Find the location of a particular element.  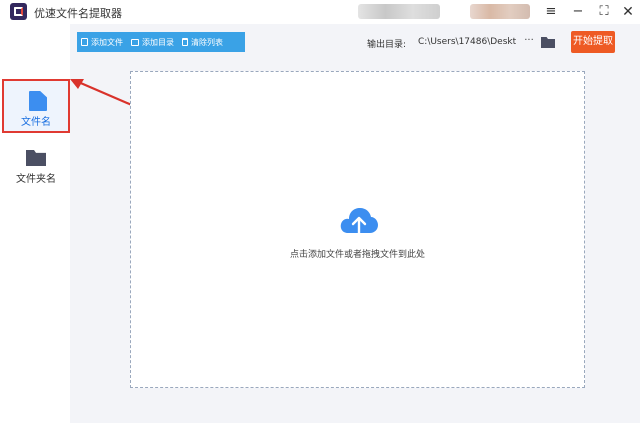

app-title: 优速文件名提取器 is located at coordinates (78, 13).